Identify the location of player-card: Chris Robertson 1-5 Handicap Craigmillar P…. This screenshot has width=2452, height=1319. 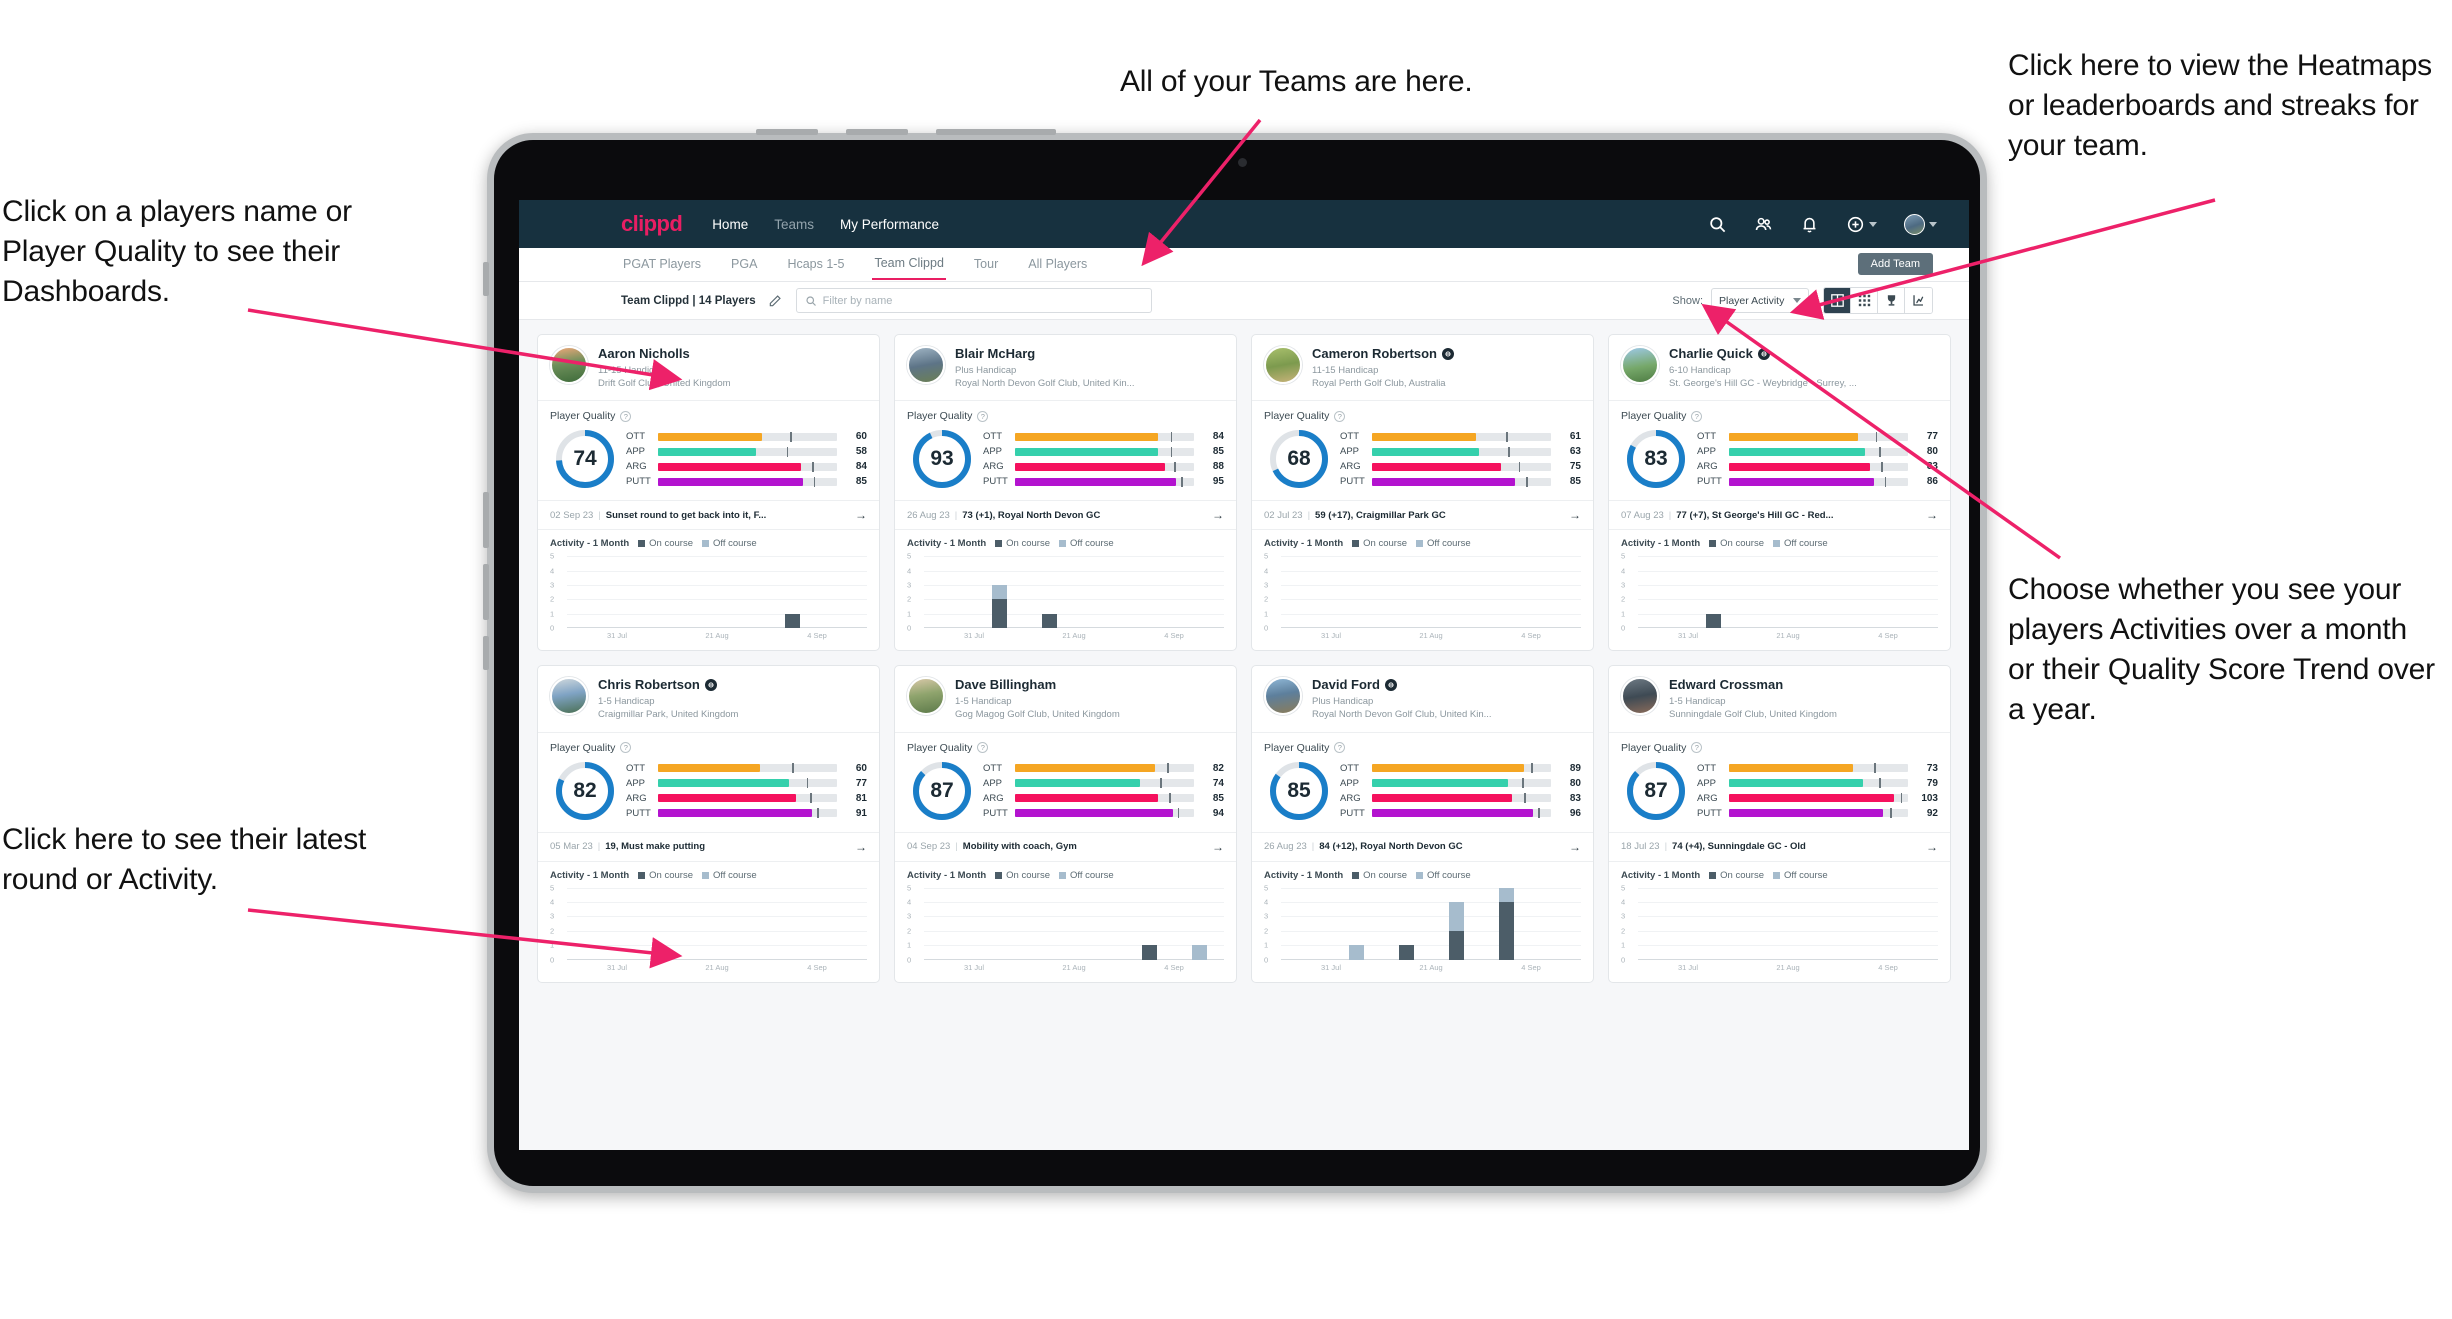
(708, 824).